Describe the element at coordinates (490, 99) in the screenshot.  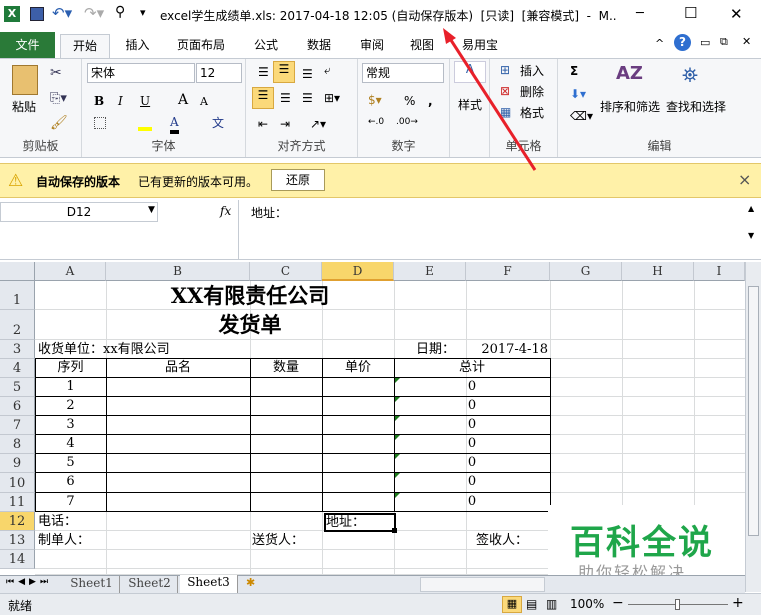
I see `red-arrow-annotation` at that location.